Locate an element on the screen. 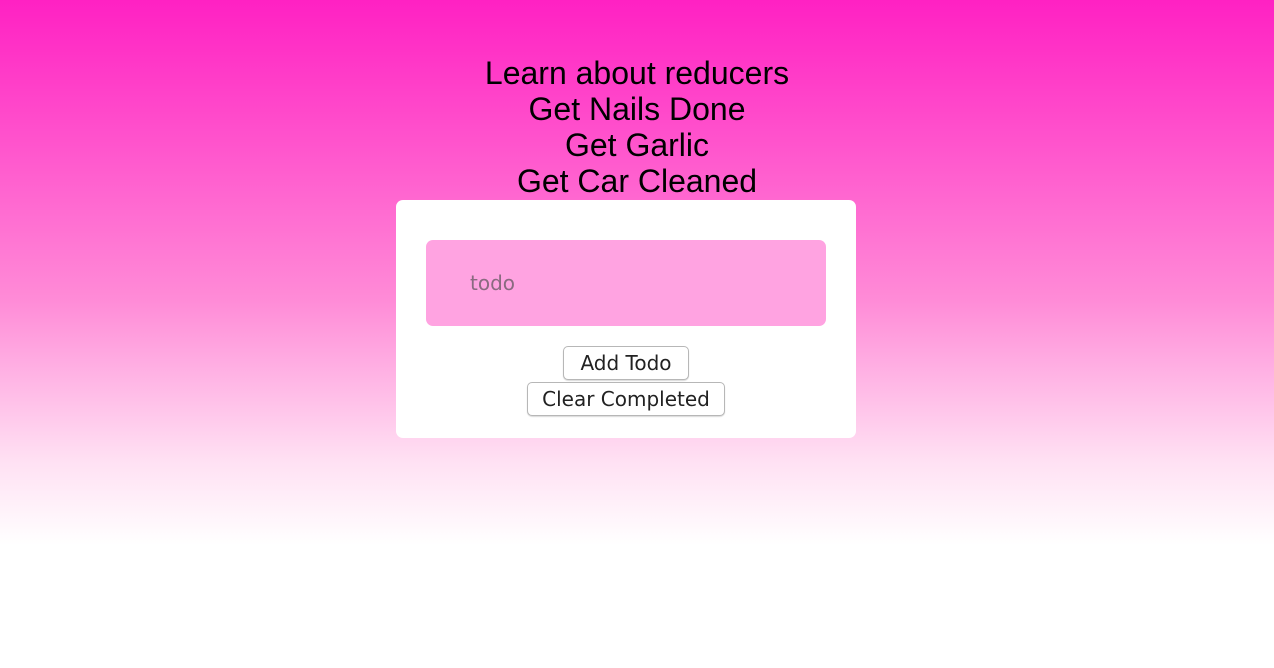 The image size is (1274, 668). todo-item: Get Garlic is located at coordinates (637, 145).